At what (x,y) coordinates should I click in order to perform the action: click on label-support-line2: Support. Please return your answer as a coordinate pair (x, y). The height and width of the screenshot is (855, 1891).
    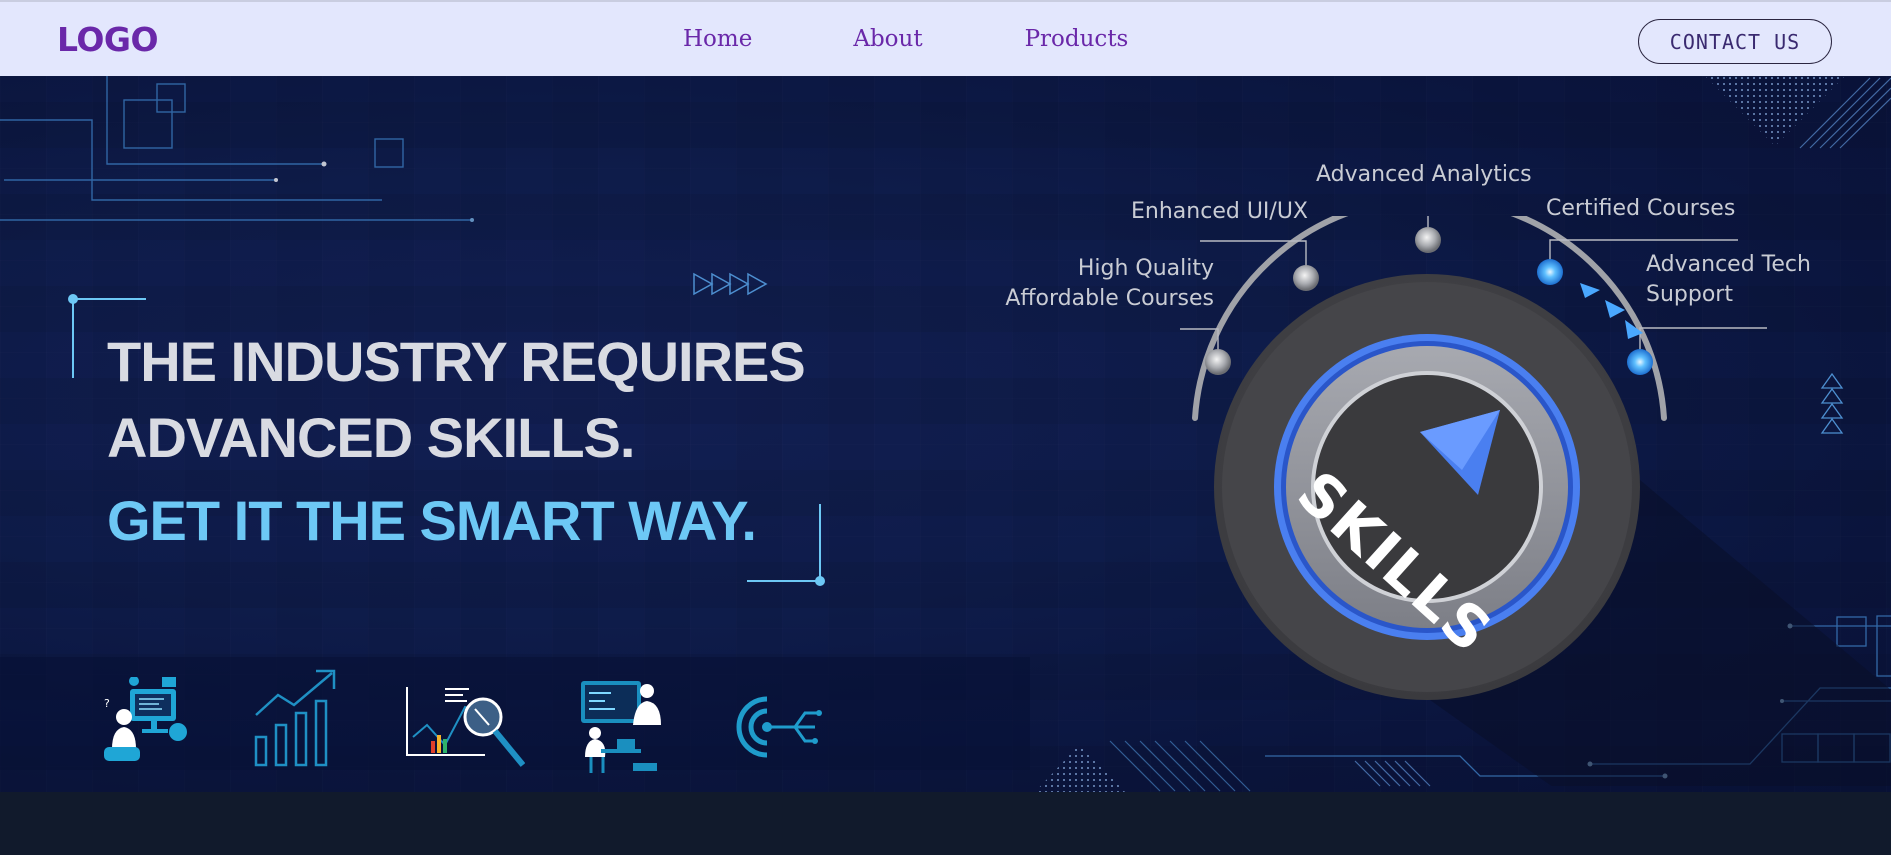
    Looking at the image, I should click on (1689, 294).